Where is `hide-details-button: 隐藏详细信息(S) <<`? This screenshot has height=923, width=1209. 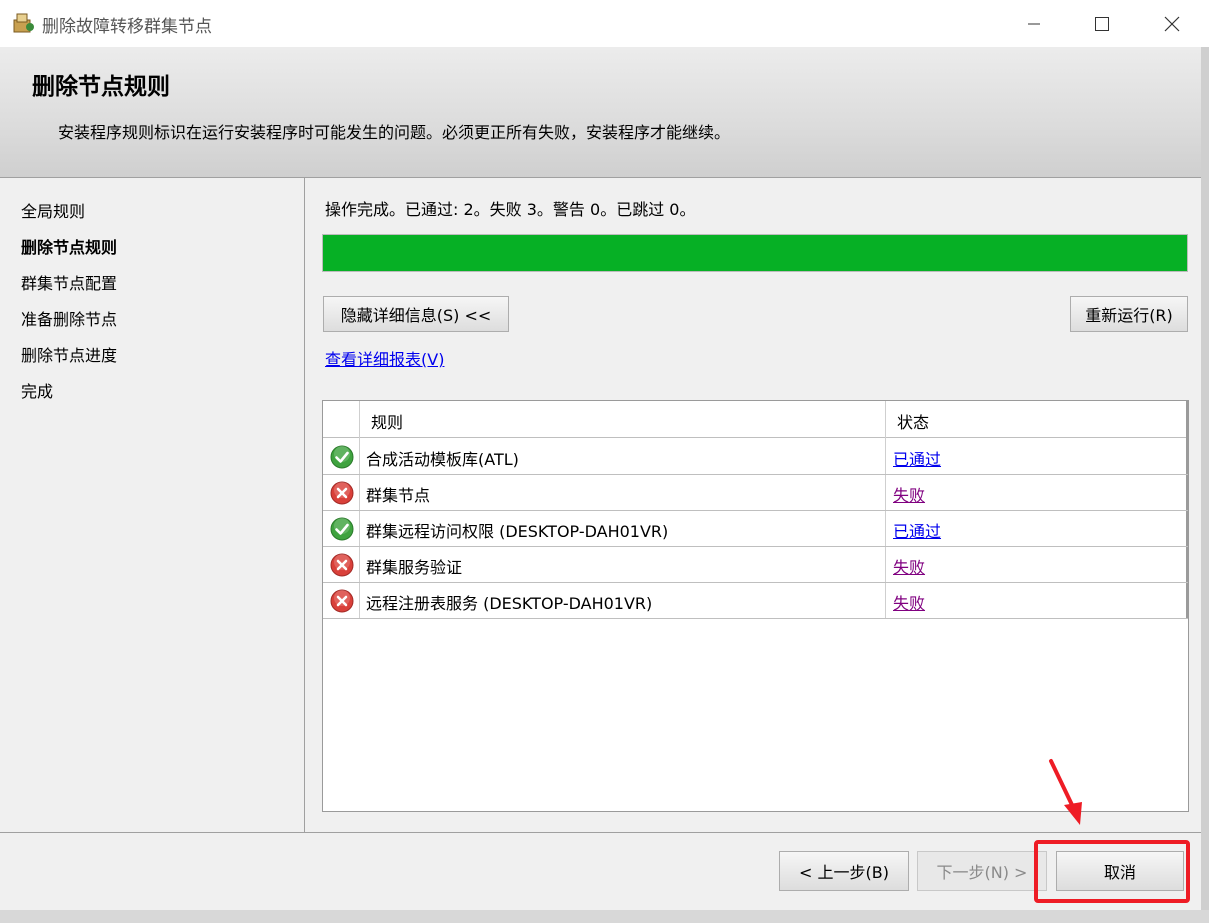 hide-details-button: 隐藏详细信息(S) << is located at coordinates (416, 314).